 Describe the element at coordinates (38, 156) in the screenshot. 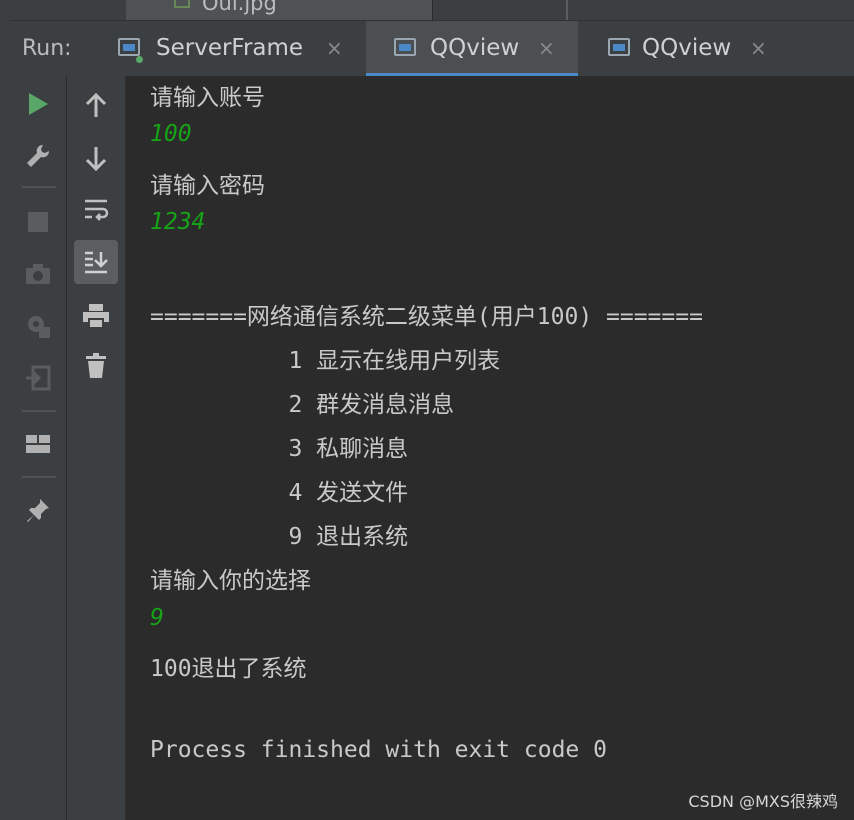

I see `wrench-icon` at that location.